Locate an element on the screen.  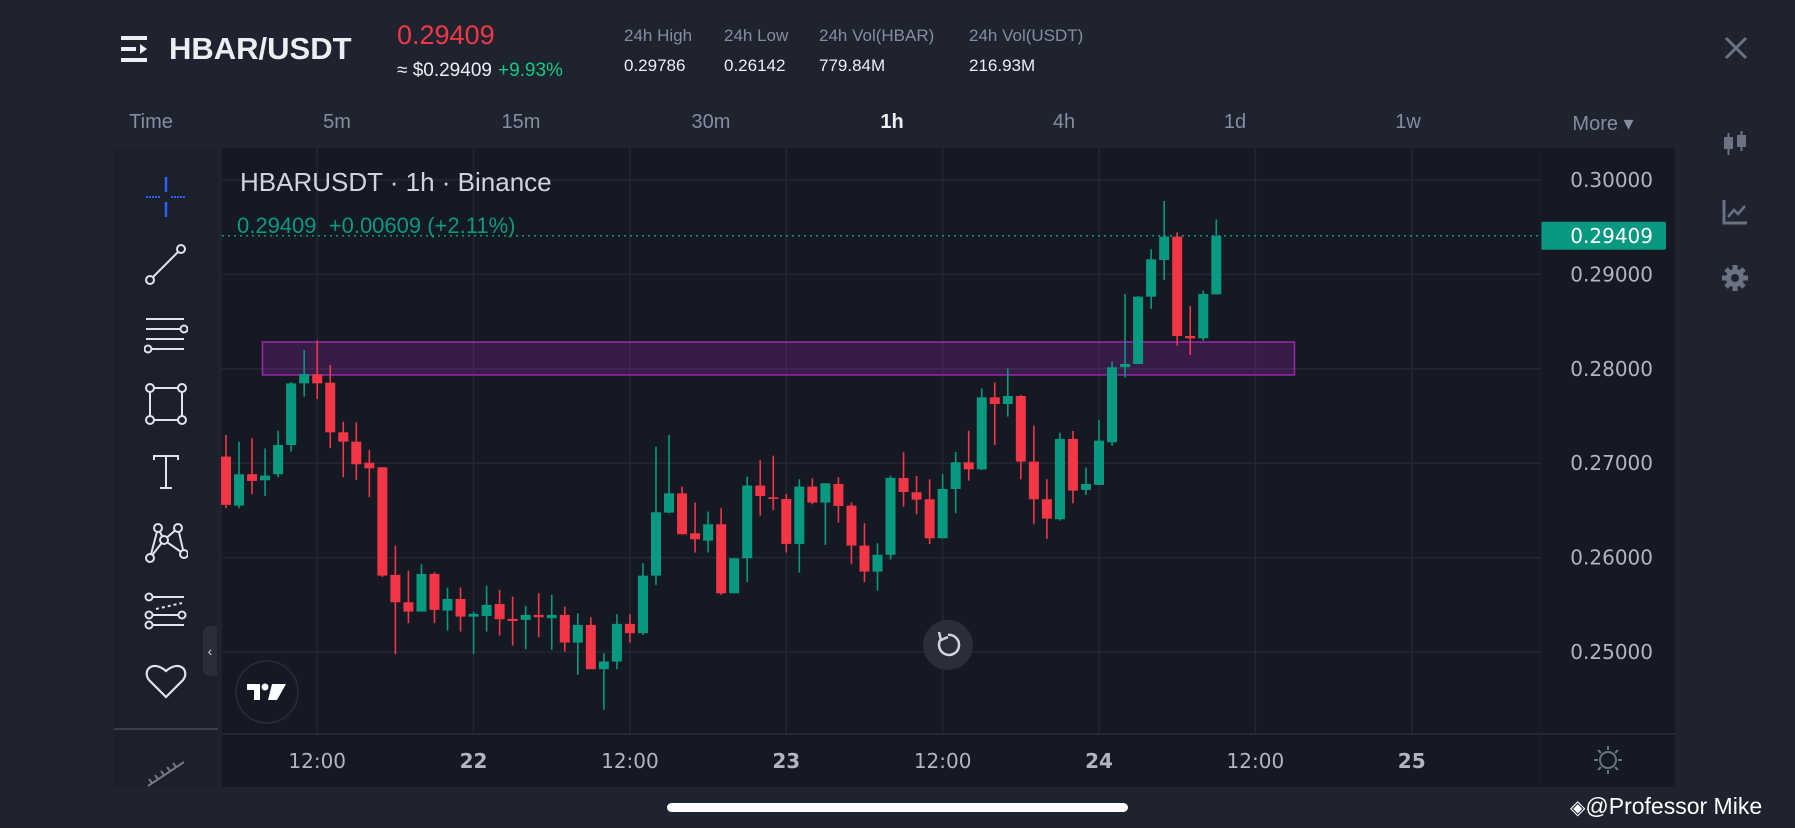
collapse-toolbar-chevron-icon: ‹ is located at coordinates (210, 651).